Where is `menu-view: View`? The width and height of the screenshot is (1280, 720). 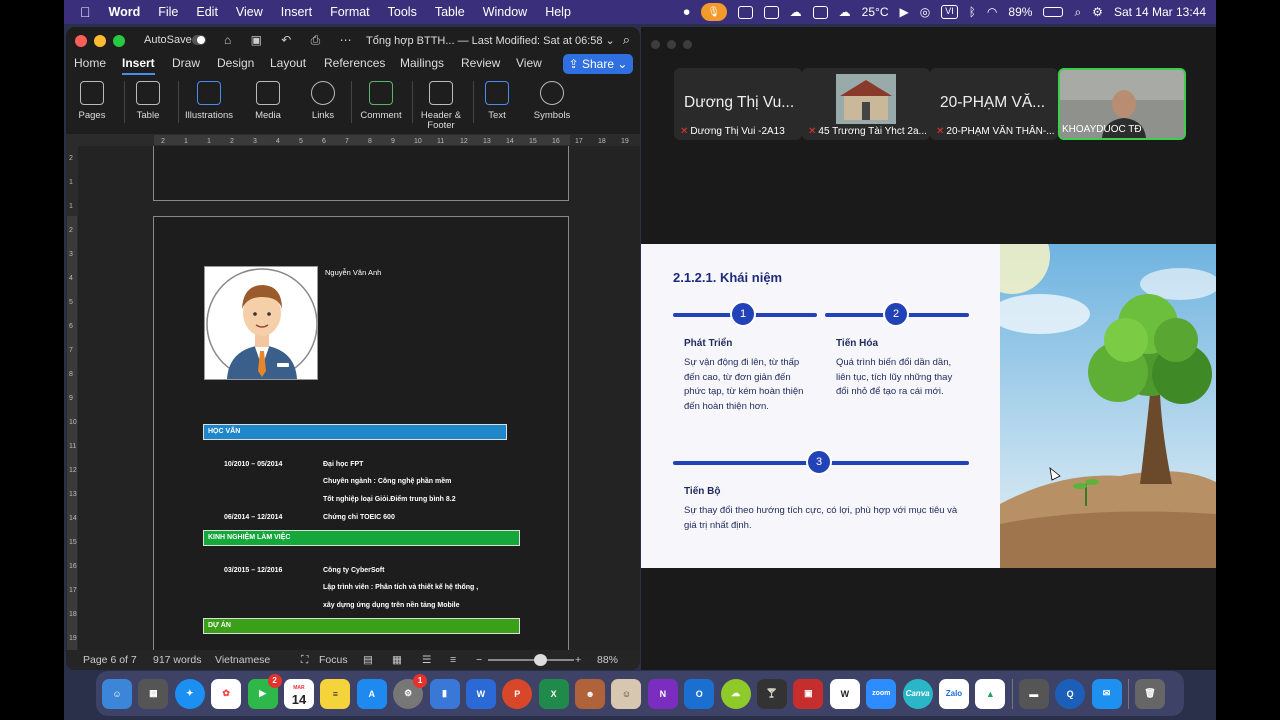 menu-view: View is located at coordinates (249, 12).